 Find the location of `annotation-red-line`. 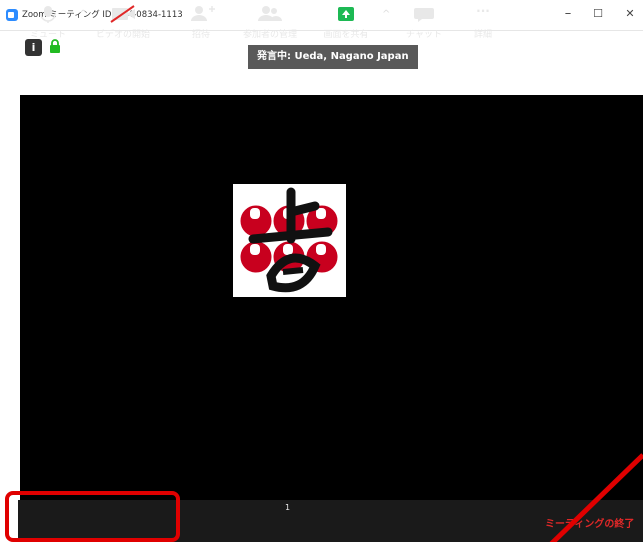

annotation-red-line is located at coordinates (595, 499).